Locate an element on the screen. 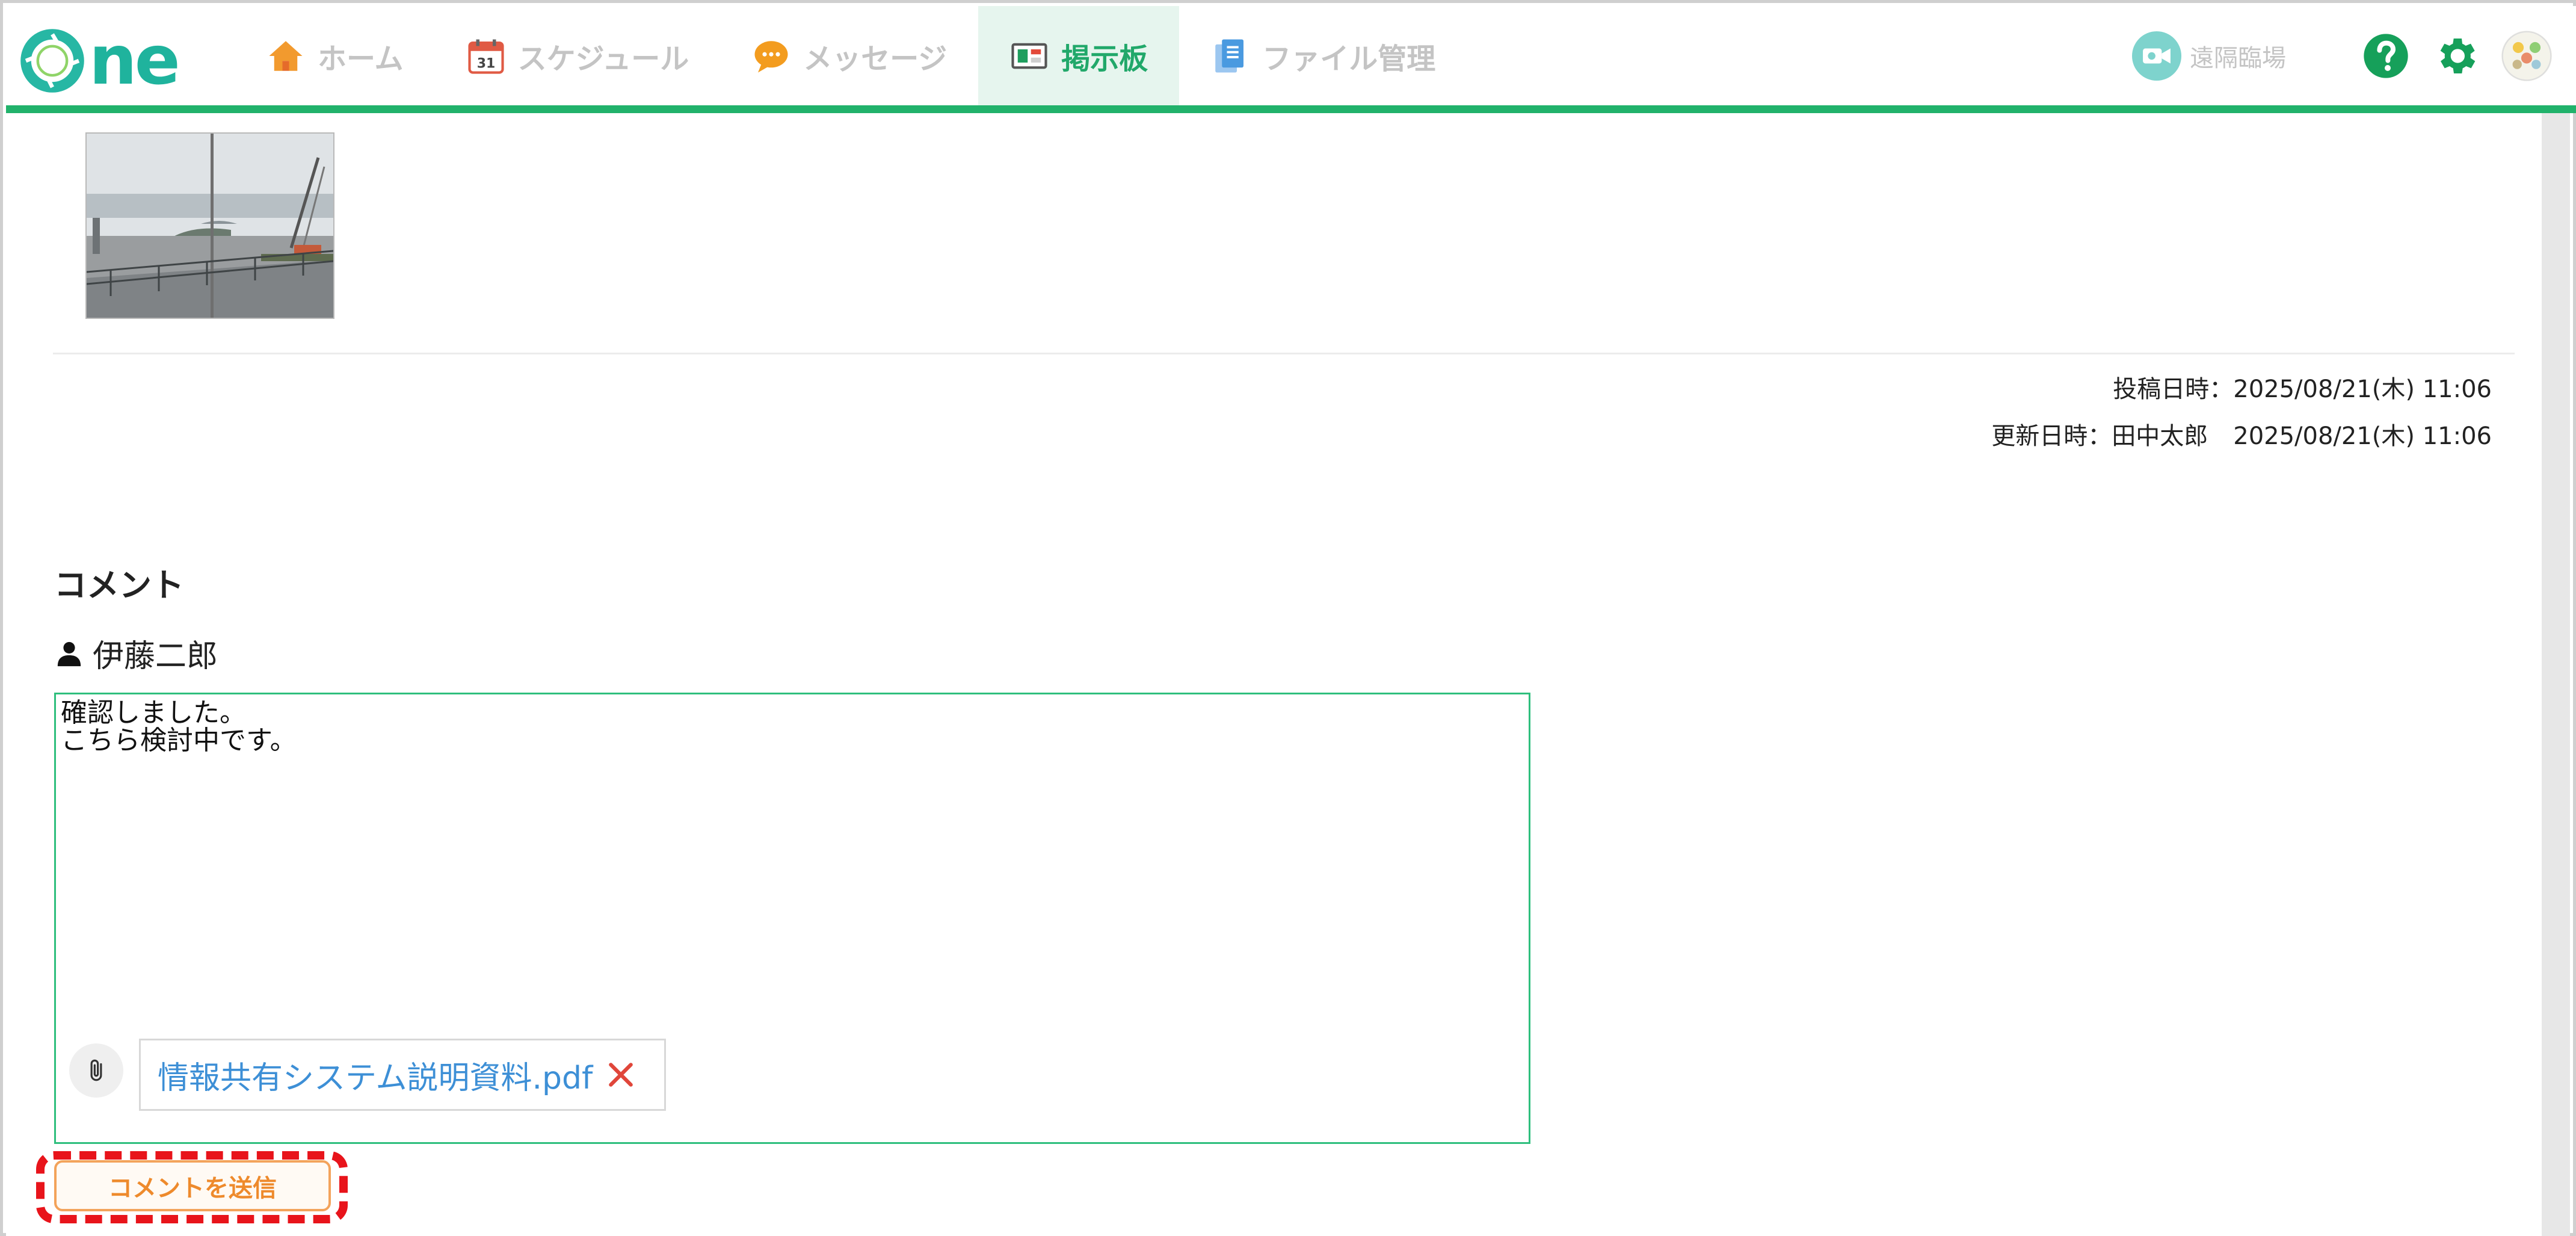 This screenshot has height=1236, width=2576. send-comment-button: コメントを送信 is located at coordinates (192, 1185).